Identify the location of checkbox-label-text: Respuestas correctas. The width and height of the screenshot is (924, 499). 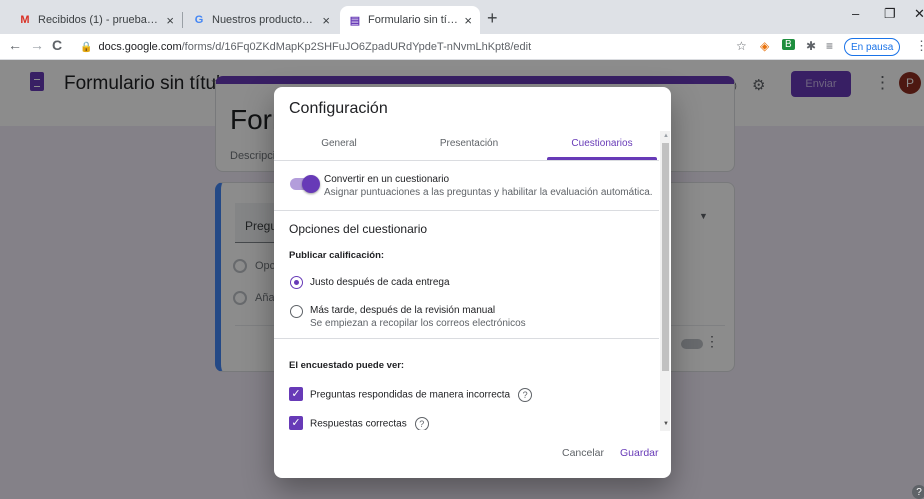
(358, 424).